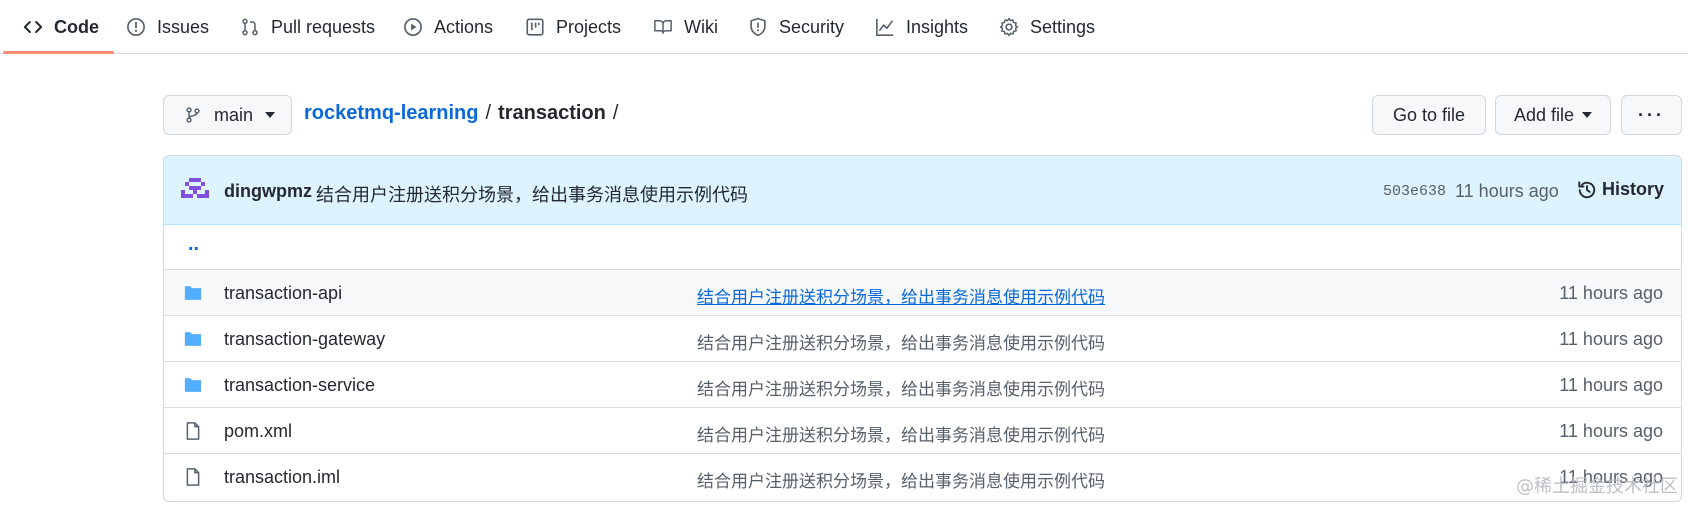 The image size is (1688, 506). Describe the element at coordinates (323, 26) in the screenshot. I see `tab-label: Pull requests` at that location.